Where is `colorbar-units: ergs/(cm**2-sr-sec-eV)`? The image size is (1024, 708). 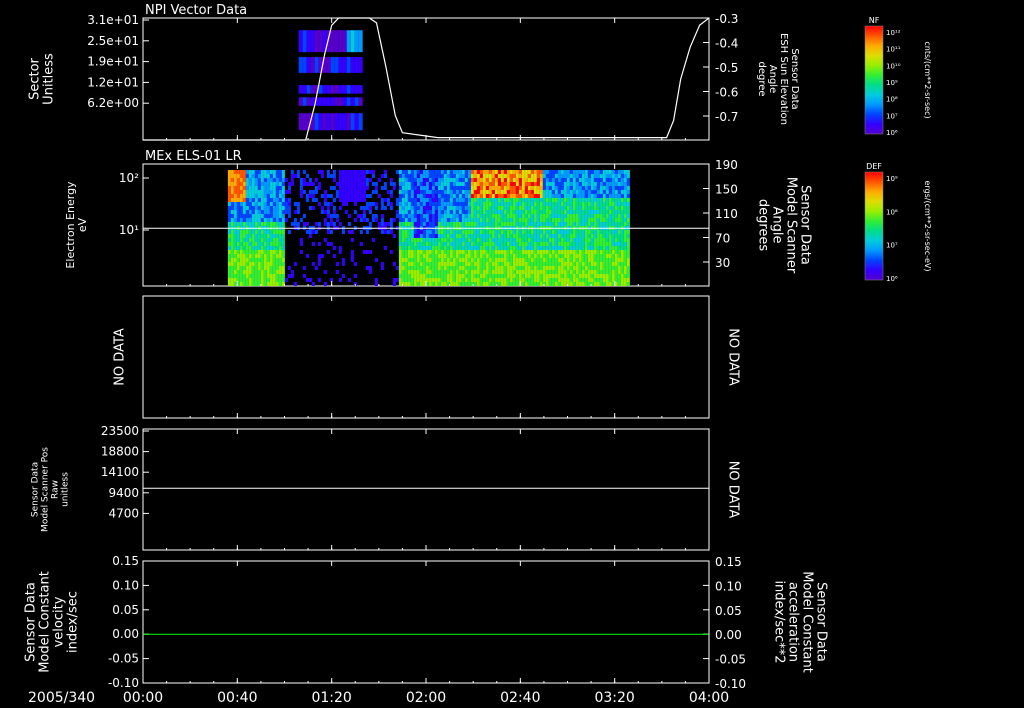 colorbar-units: ergs/(cm**2-sr-sec-eV) is located at coordinates (927, 225).